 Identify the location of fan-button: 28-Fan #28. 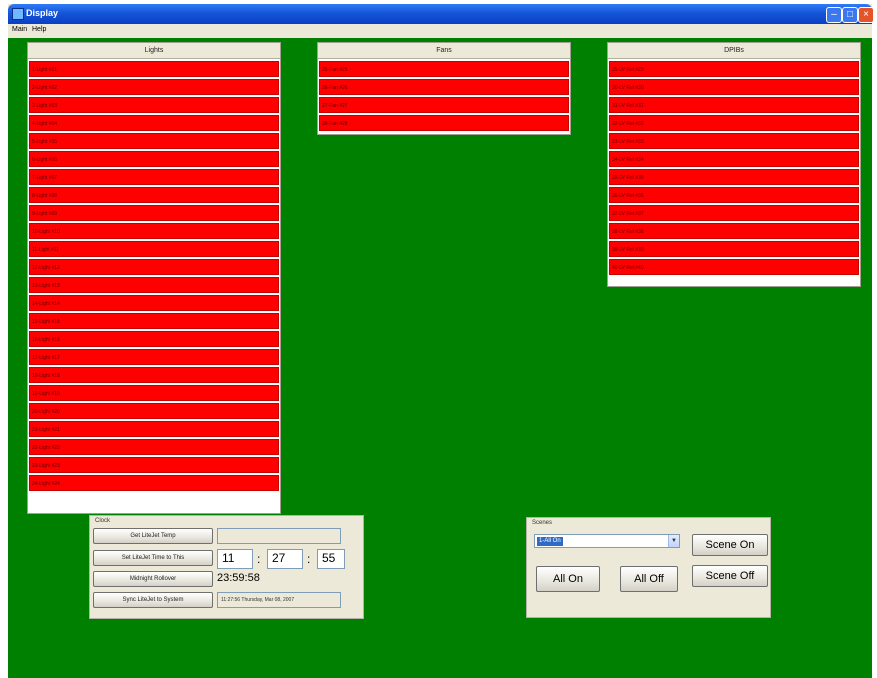
(444, 123).